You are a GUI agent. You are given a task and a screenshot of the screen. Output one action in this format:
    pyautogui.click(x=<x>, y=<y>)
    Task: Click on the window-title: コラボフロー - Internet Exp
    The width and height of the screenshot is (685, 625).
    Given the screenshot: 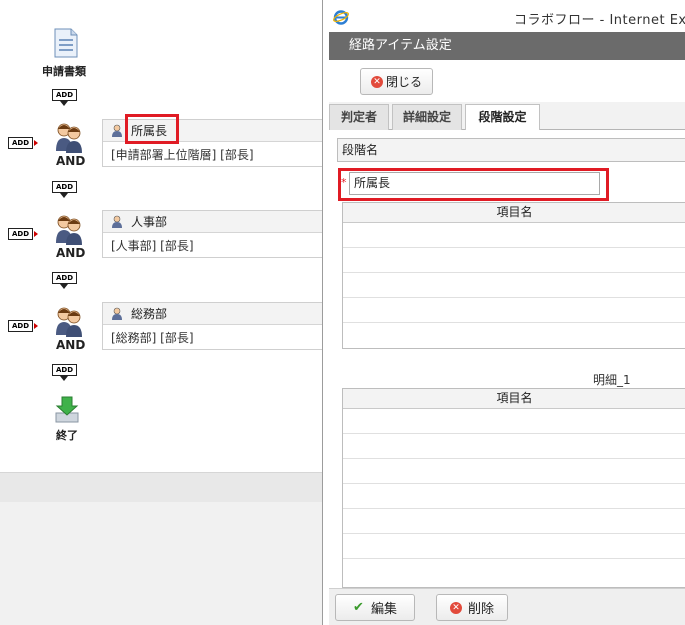 What is the action you would take?
    pyautogui.click(x=599, y=20)
    